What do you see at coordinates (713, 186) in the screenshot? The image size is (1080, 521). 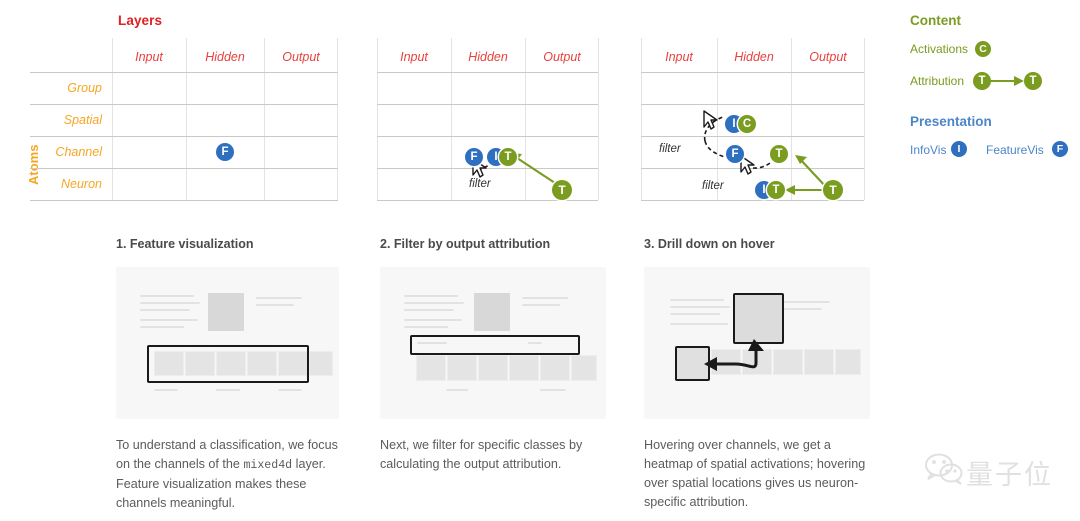 I see `filter-label-lower: filter` at bounding box center [713, 186].